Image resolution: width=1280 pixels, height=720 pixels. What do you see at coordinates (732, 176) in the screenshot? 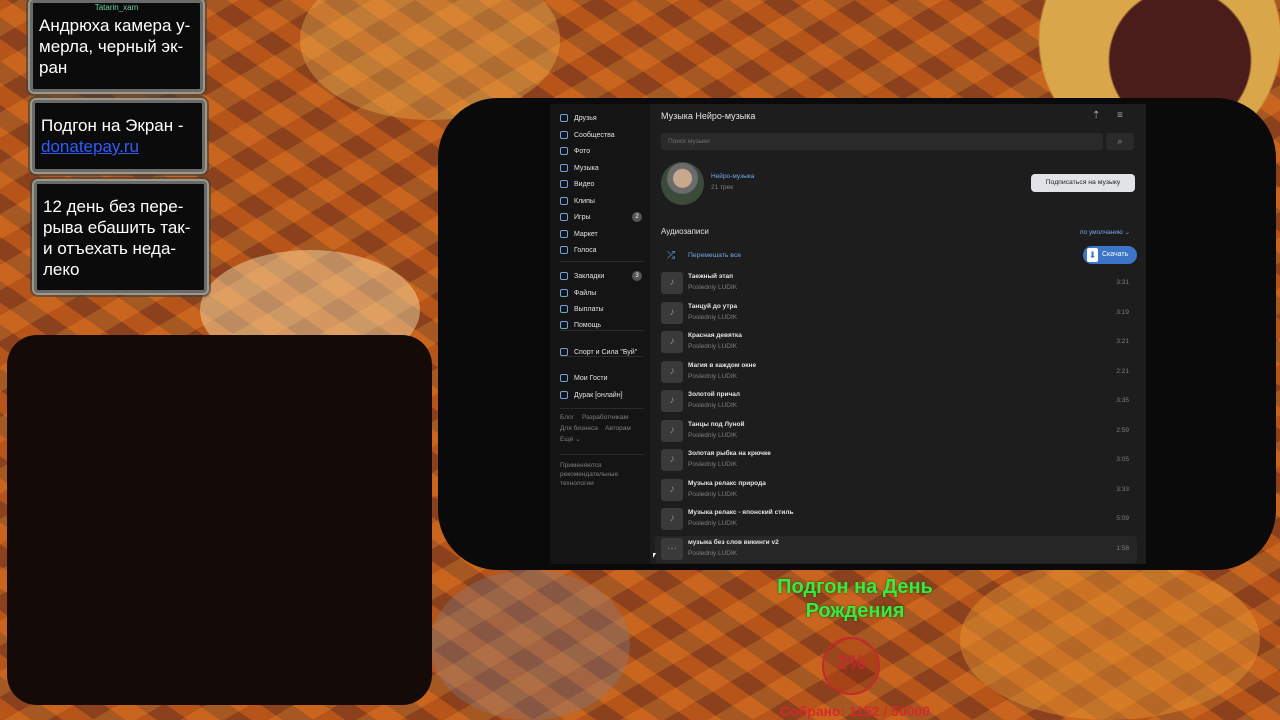
I see `artist-name: Нейро-музыка` at bounding box center [732, 176].